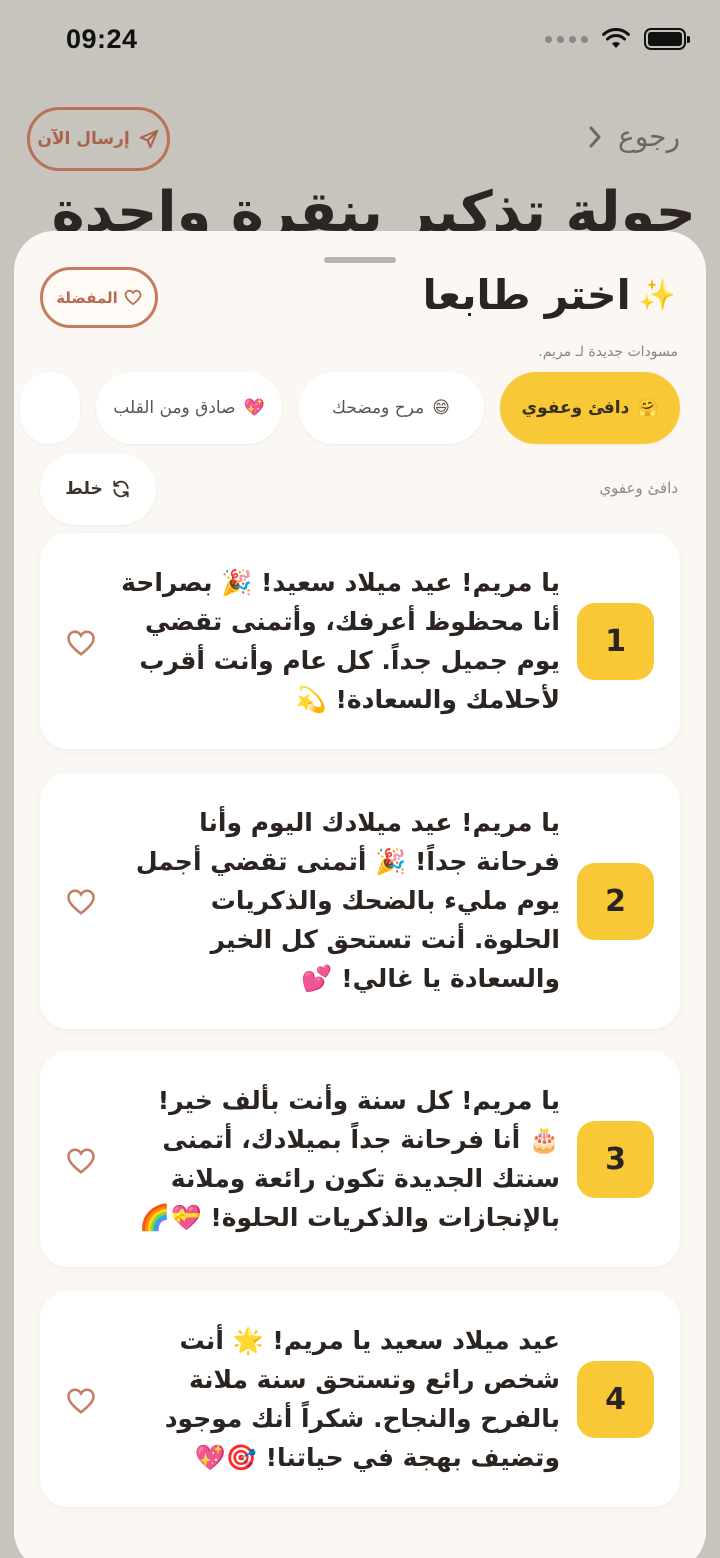 The width and height of the screenshot is (720, 1558). I want to click on wifi-icon, so click(616, 38).